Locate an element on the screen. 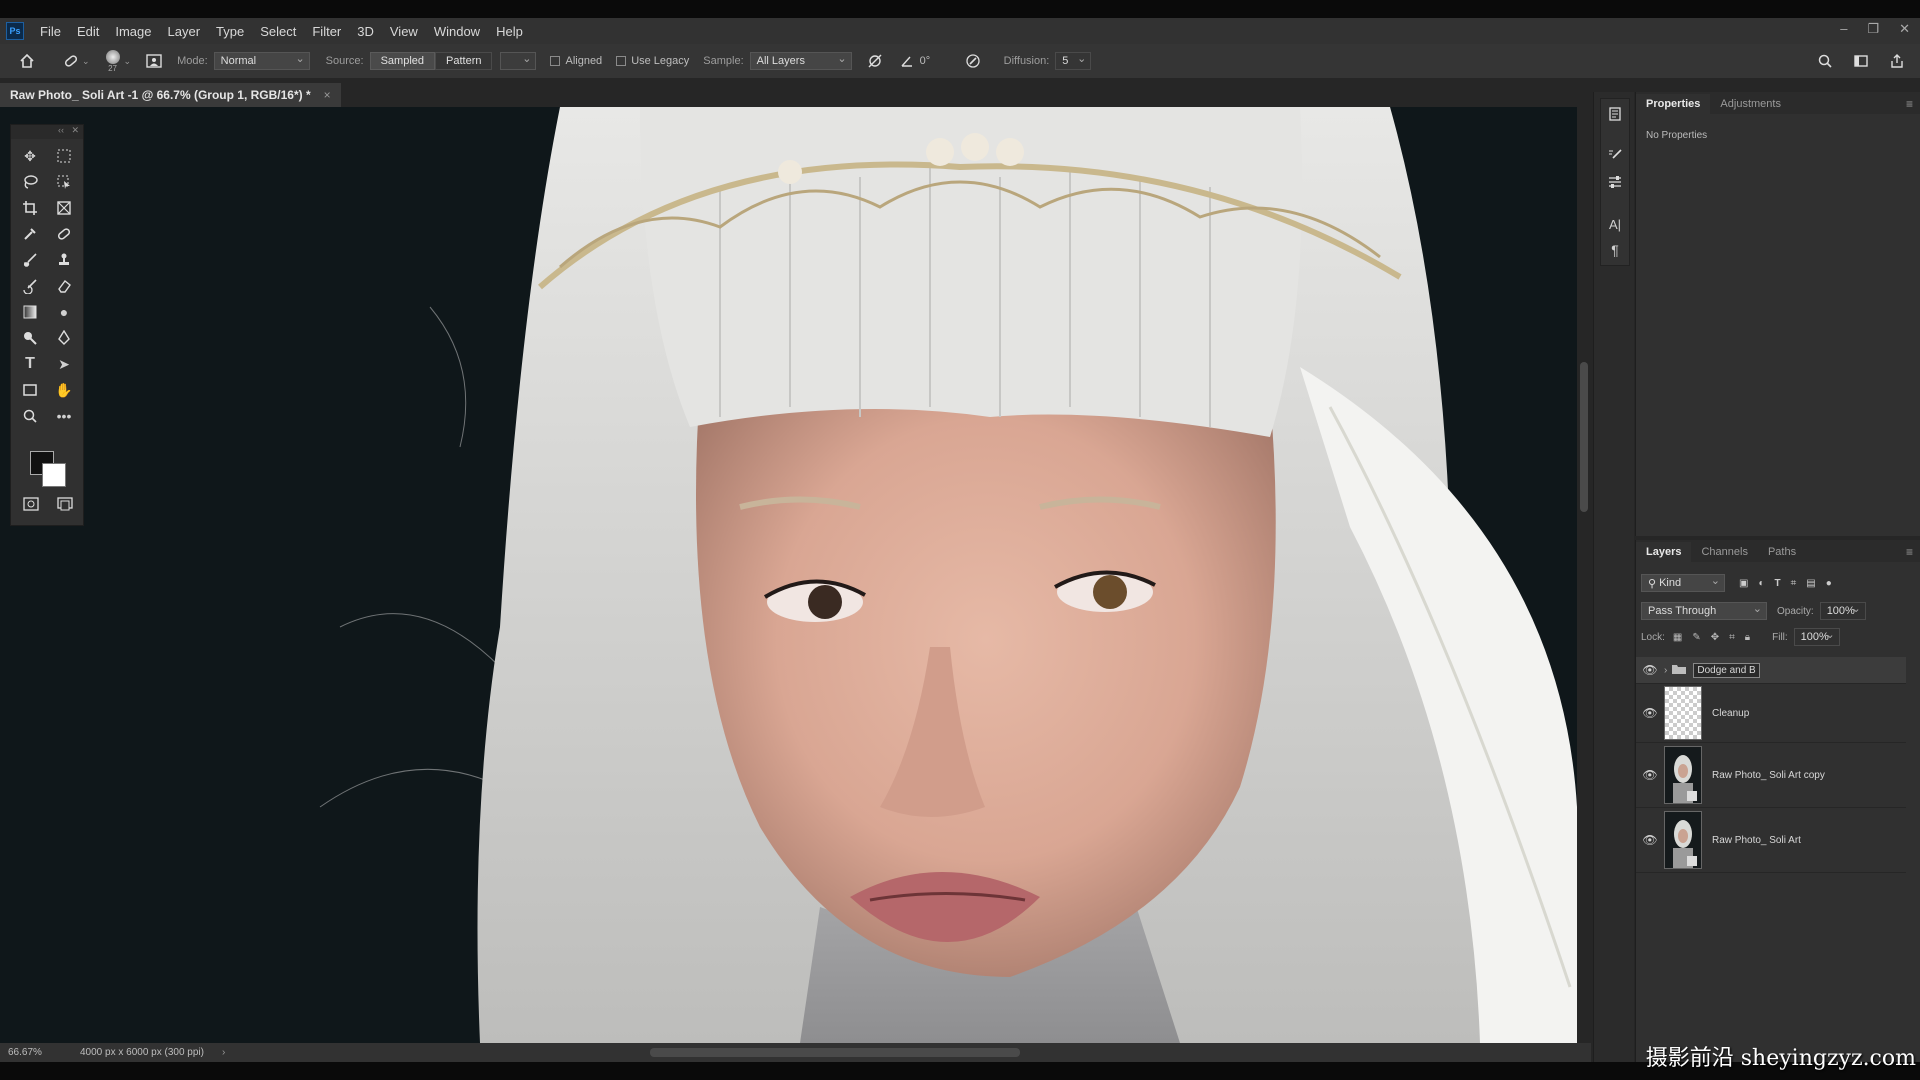 Image resolution: width=1920 pixels, height=1080 pixels. workspace-icon is located at coordinates (1861, 61).